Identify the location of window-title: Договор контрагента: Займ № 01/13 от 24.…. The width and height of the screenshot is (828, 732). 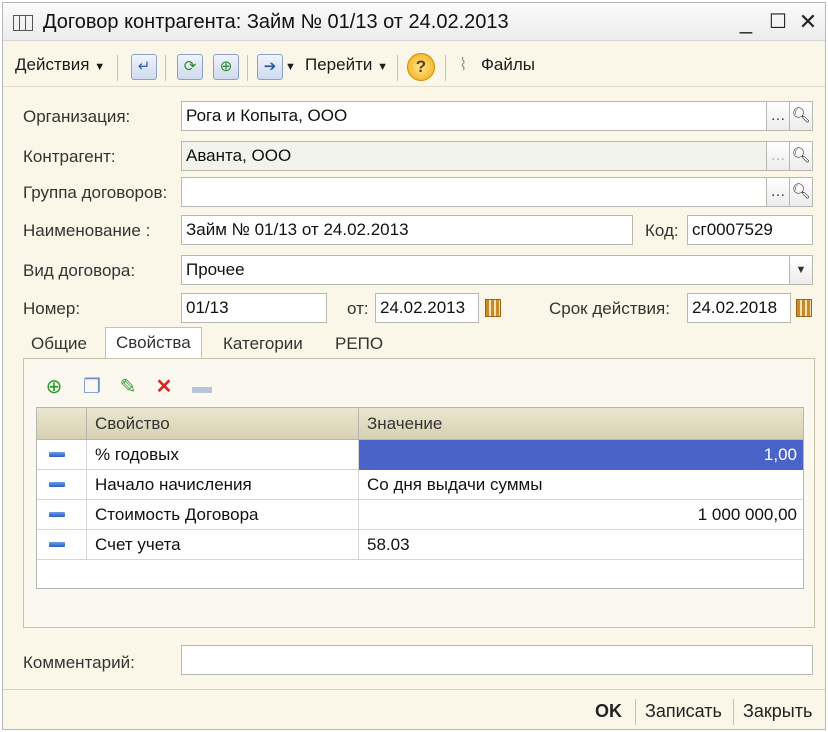
(276, 22).